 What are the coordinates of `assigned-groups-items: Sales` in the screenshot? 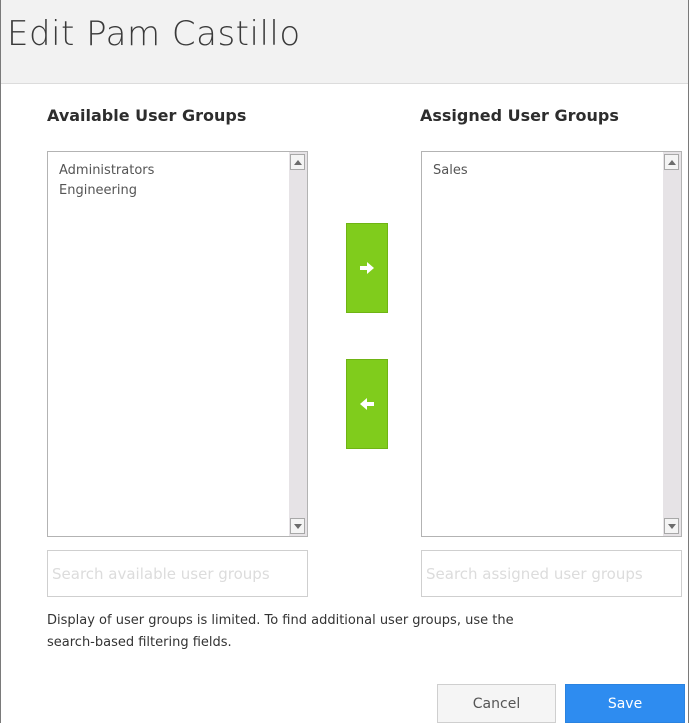 It's located at (450, 171).